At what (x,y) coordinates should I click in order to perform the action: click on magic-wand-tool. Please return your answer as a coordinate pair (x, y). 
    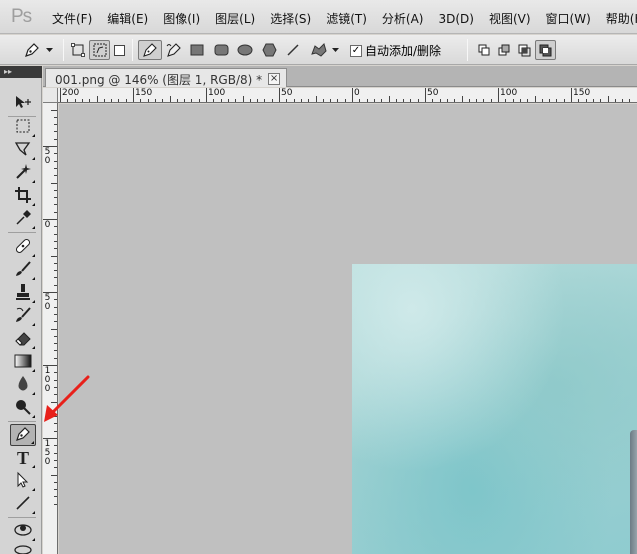
    Looking at the image, I should click on (23, 173).